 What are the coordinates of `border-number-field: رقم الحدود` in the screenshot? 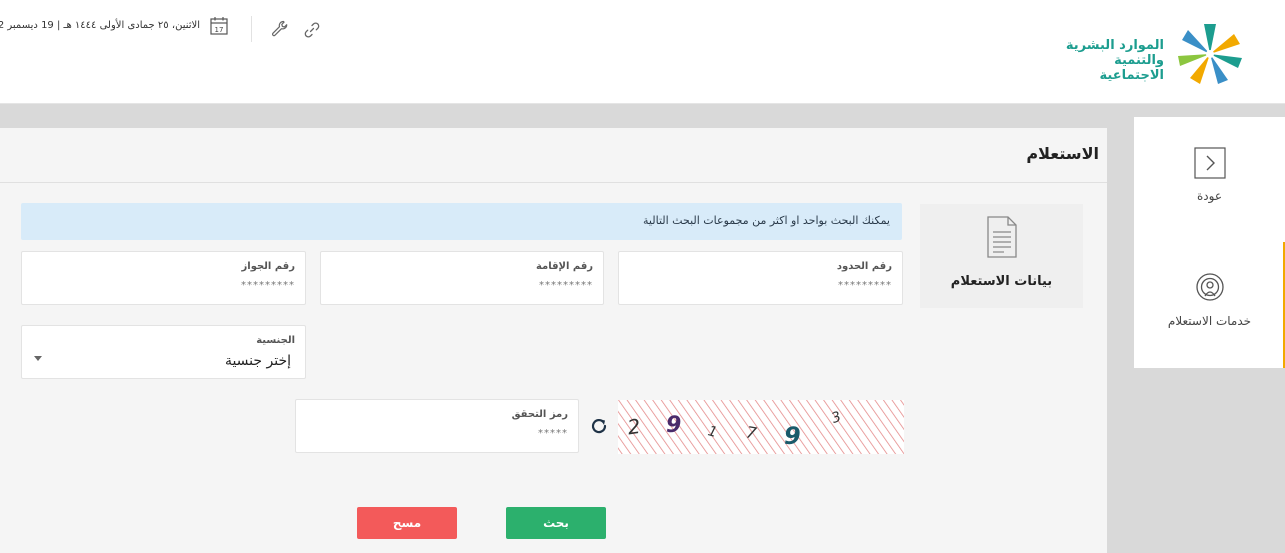 It's located at (760, 278).